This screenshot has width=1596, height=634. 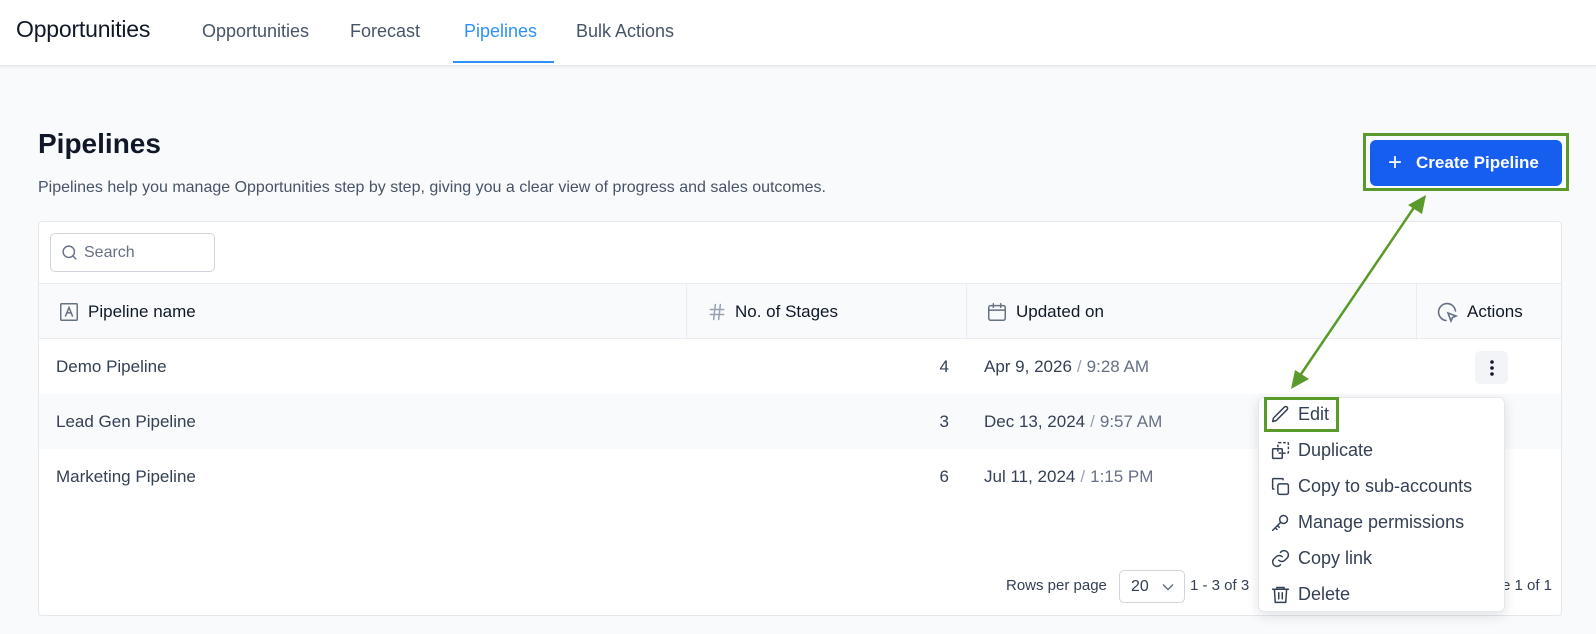 I want to click on column-header-updated: Updated on, so click(x=1045, y=312).